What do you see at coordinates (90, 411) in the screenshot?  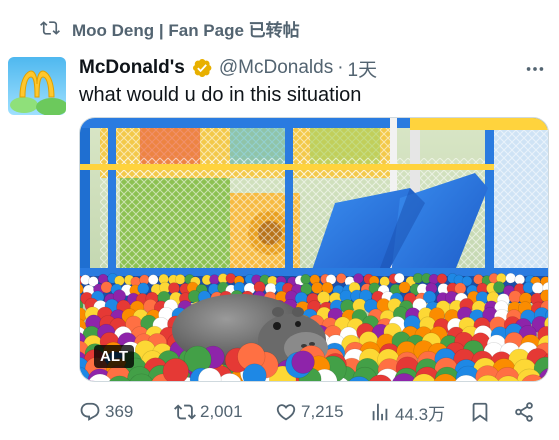 I see `reply-icon` at bounding box center [90, 411].